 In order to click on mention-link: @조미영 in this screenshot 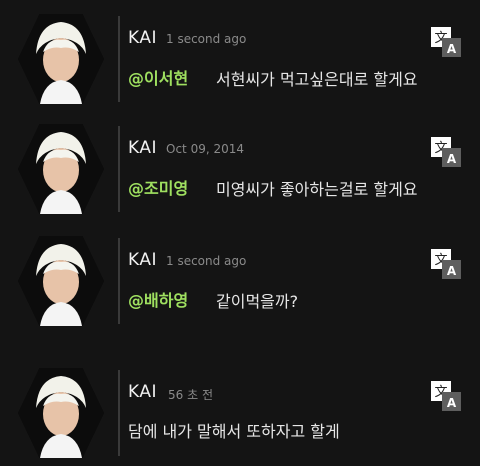, I will do `click(158, 187)`.